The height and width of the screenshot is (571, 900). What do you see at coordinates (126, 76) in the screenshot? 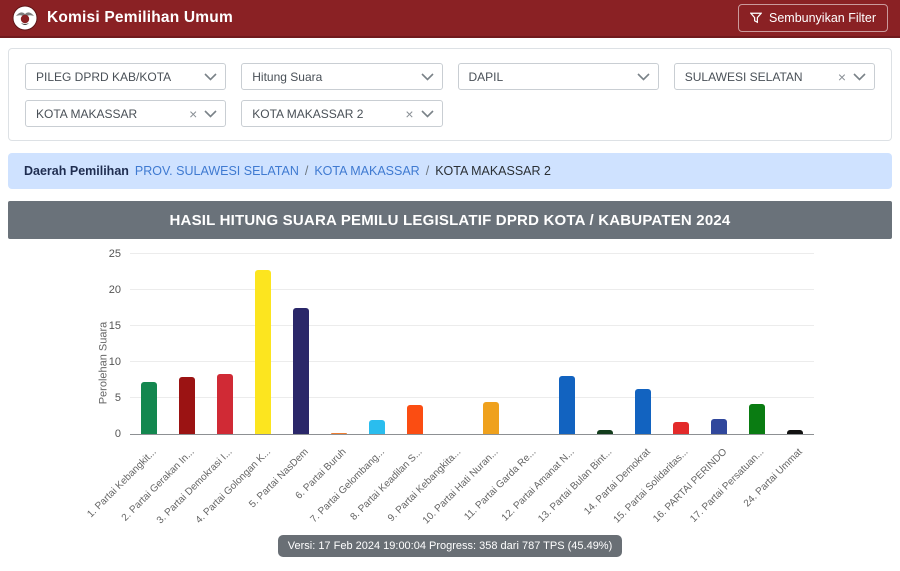
I see `filter-jenis-pemilihan-select: PILEG DPRD KAB/KOTA` at bounding box center [126, 76].